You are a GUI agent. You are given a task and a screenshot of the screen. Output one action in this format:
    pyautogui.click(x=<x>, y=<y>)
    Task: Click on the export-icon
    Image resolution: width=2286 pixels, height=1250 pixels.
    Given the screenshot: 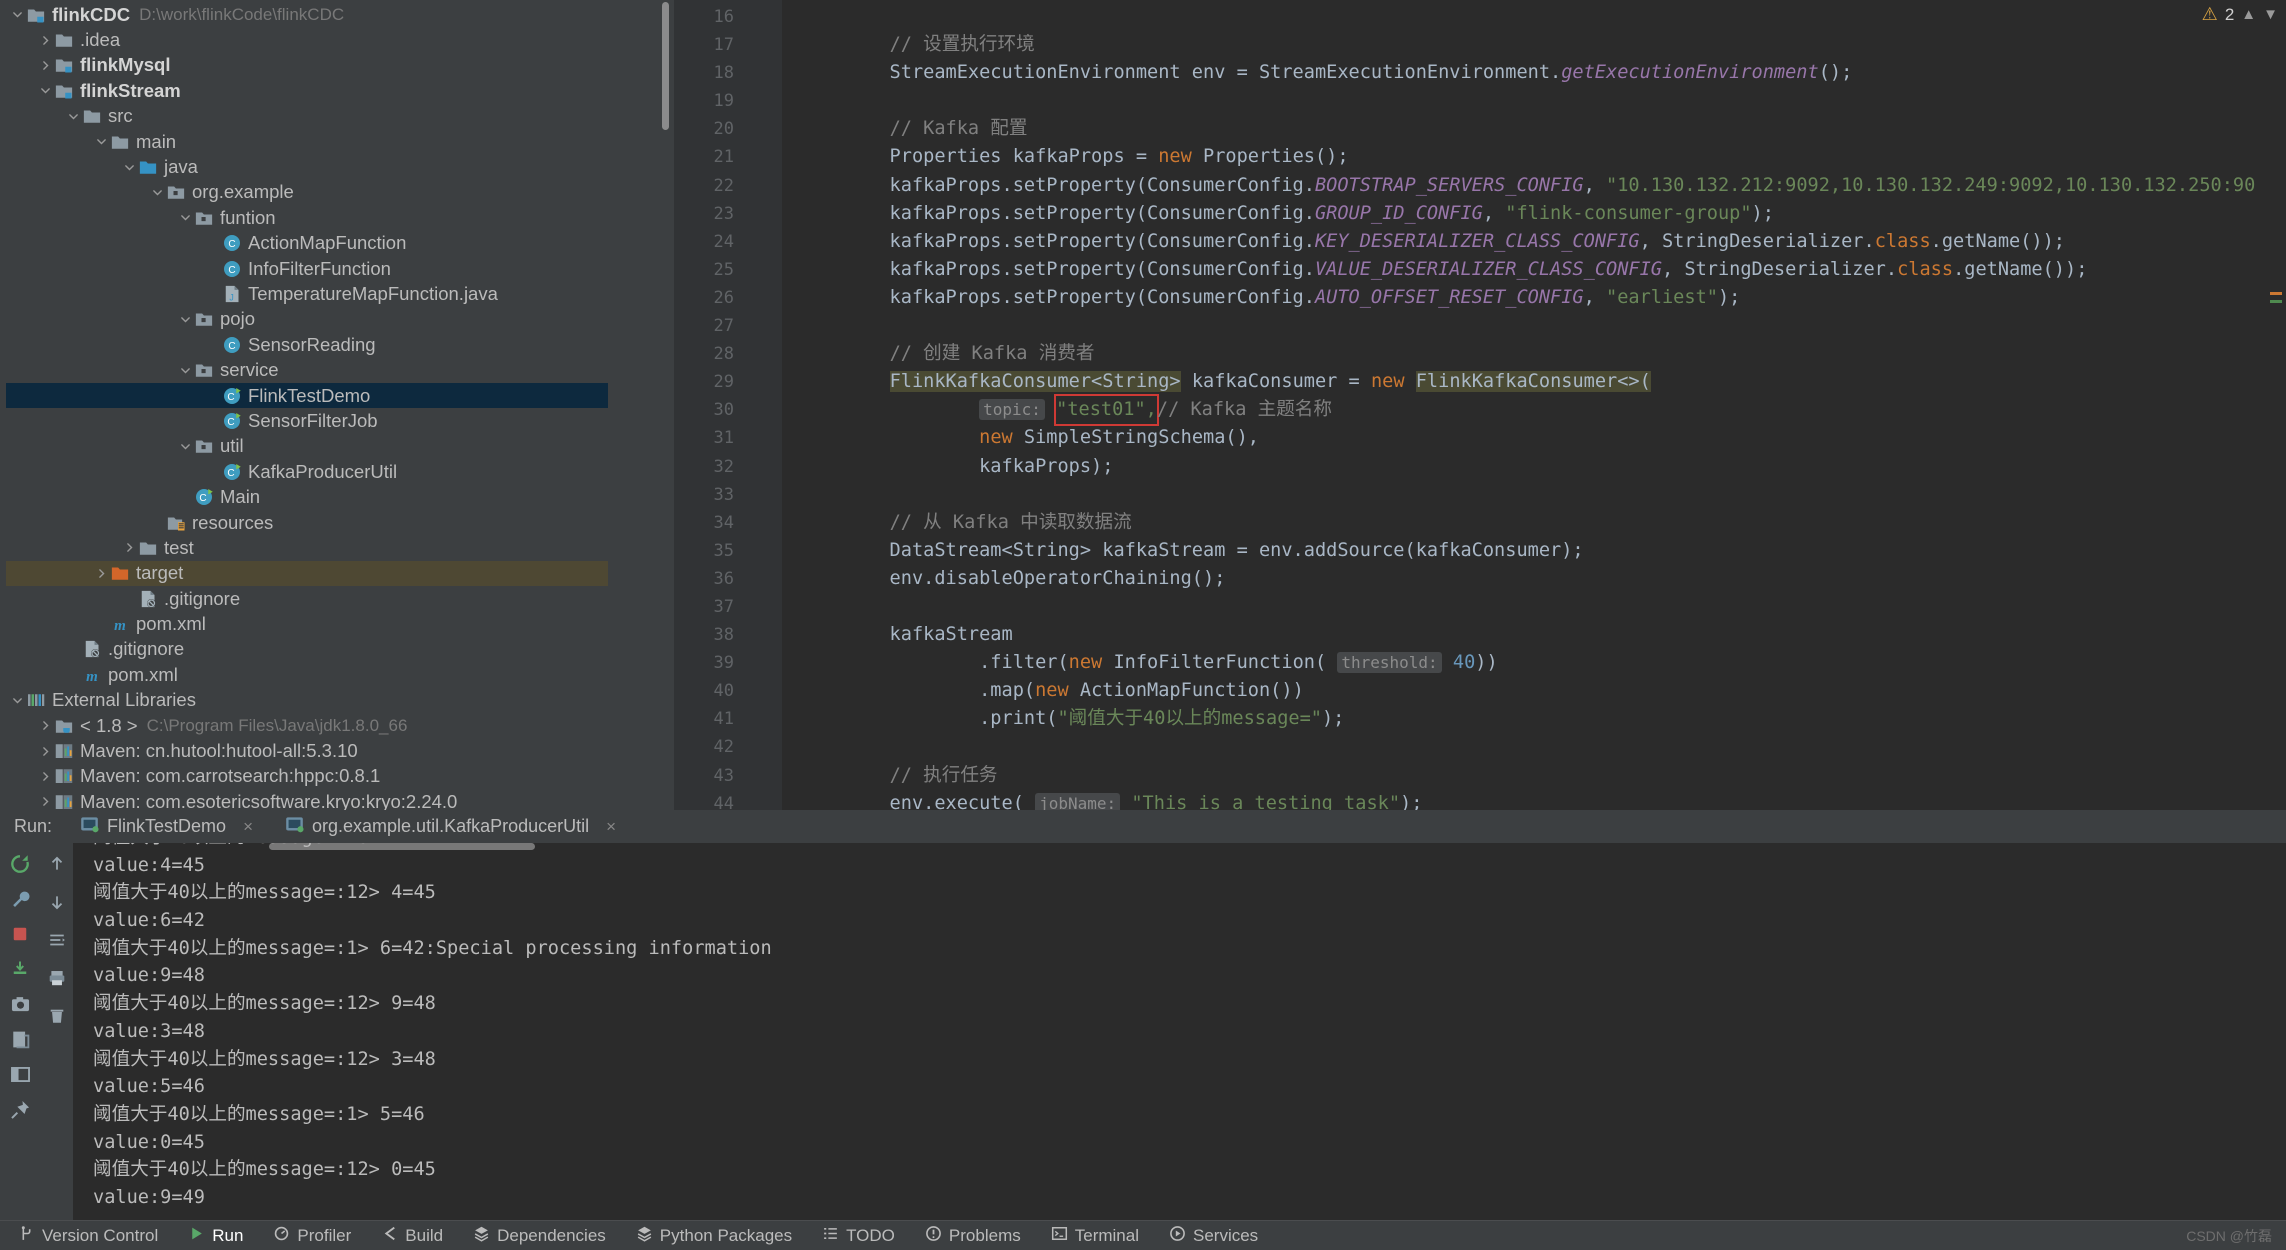 What is the action you would take?
    pyautogui.click(x=20, y=1039)
    